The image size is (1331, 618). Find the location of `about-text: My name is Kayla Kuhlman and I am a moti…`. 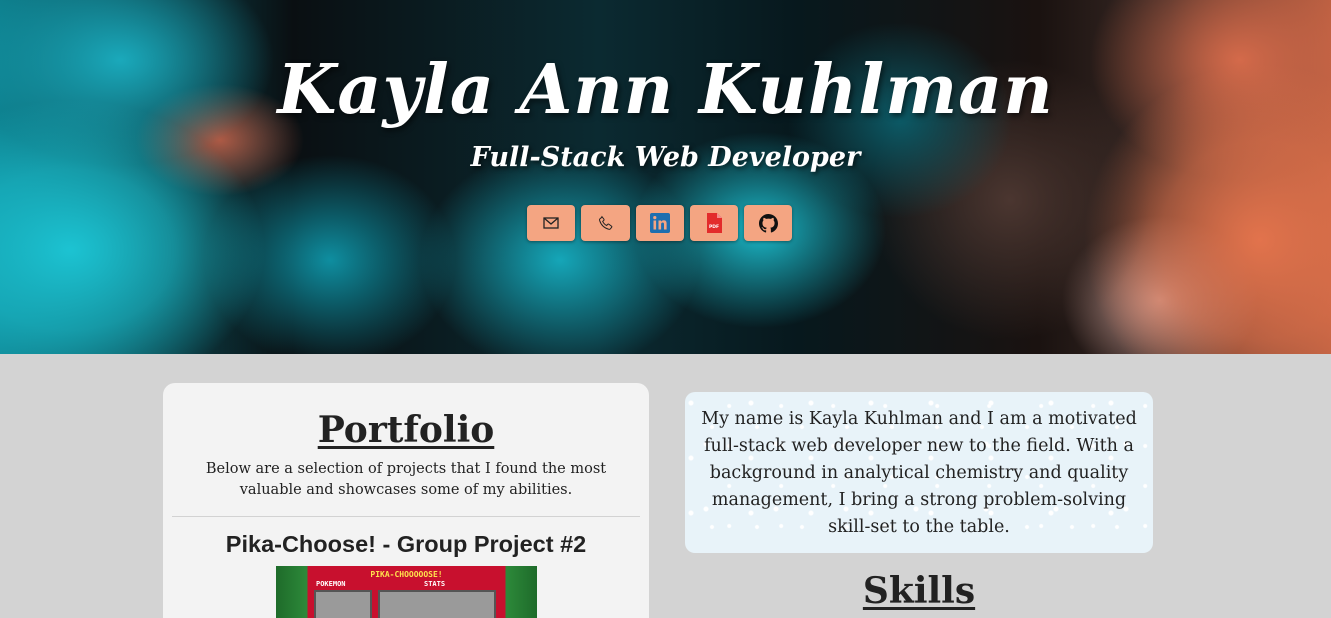

about-text: My name is Kayla Kuhlman and I am a moti… is located at coordinates (919, 473).